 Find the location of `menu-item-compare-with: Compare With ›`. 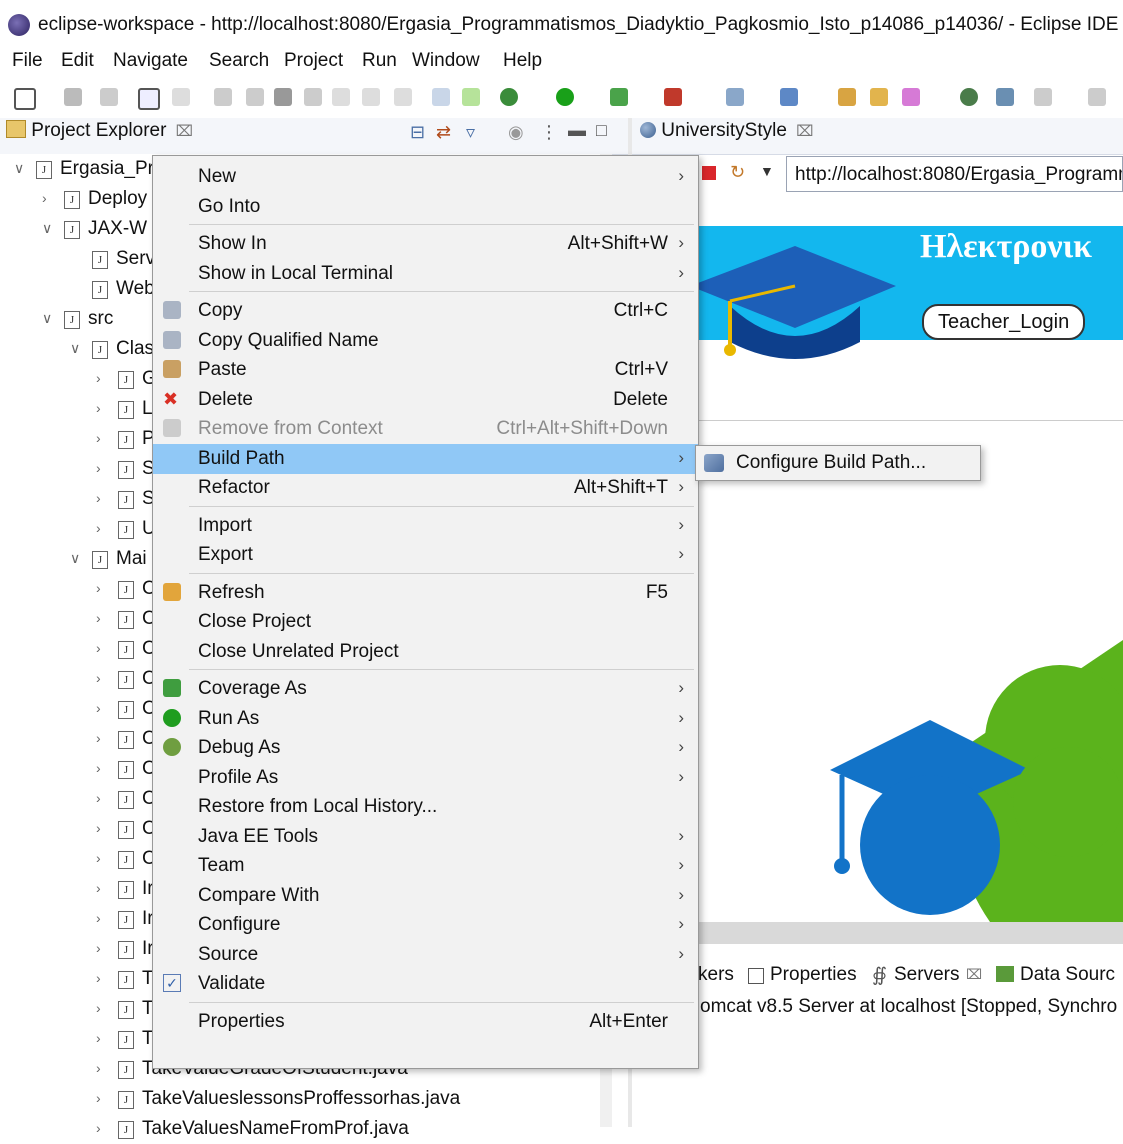

menu-item-compare-with: Compare With › is located at coordinates (425, 896).